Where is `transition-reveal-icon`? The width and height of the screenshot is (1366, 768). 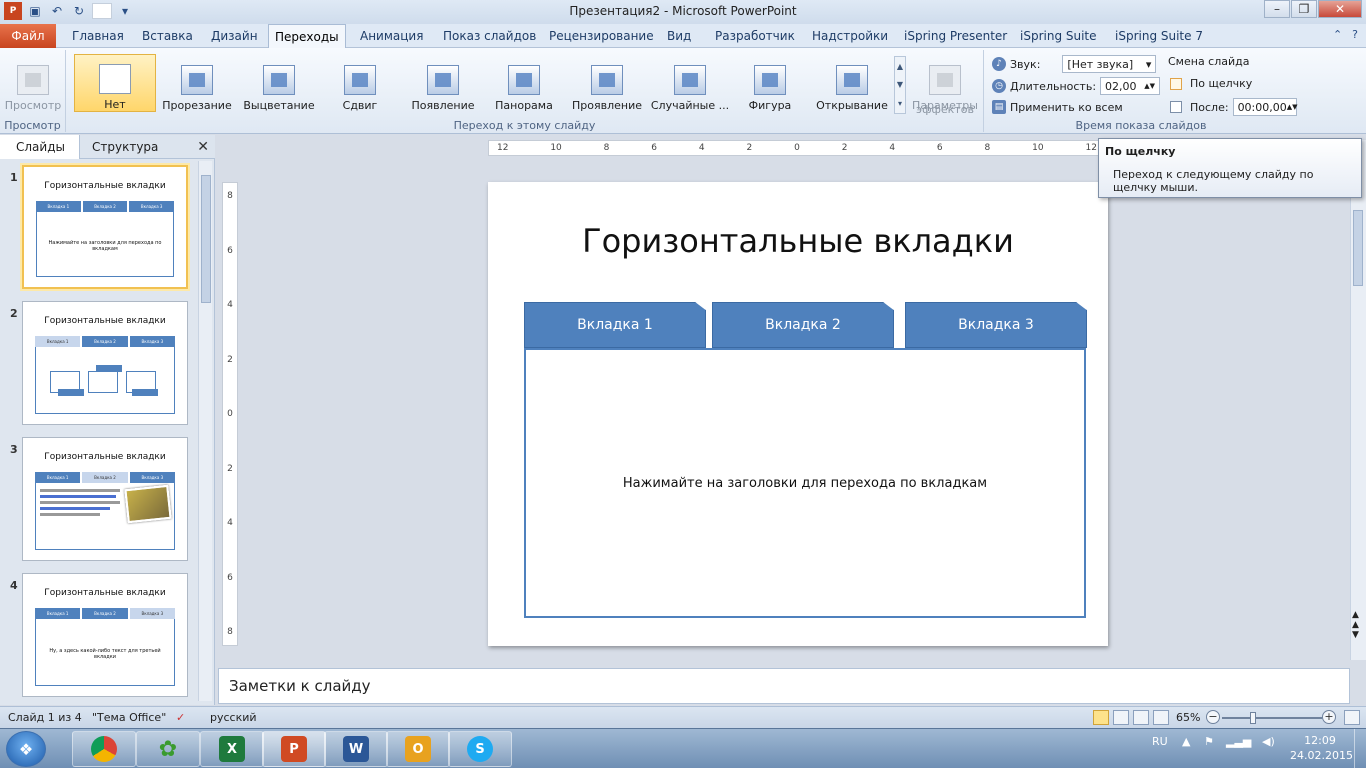
transition-reveal-icon is located at coordinates (607, 80).